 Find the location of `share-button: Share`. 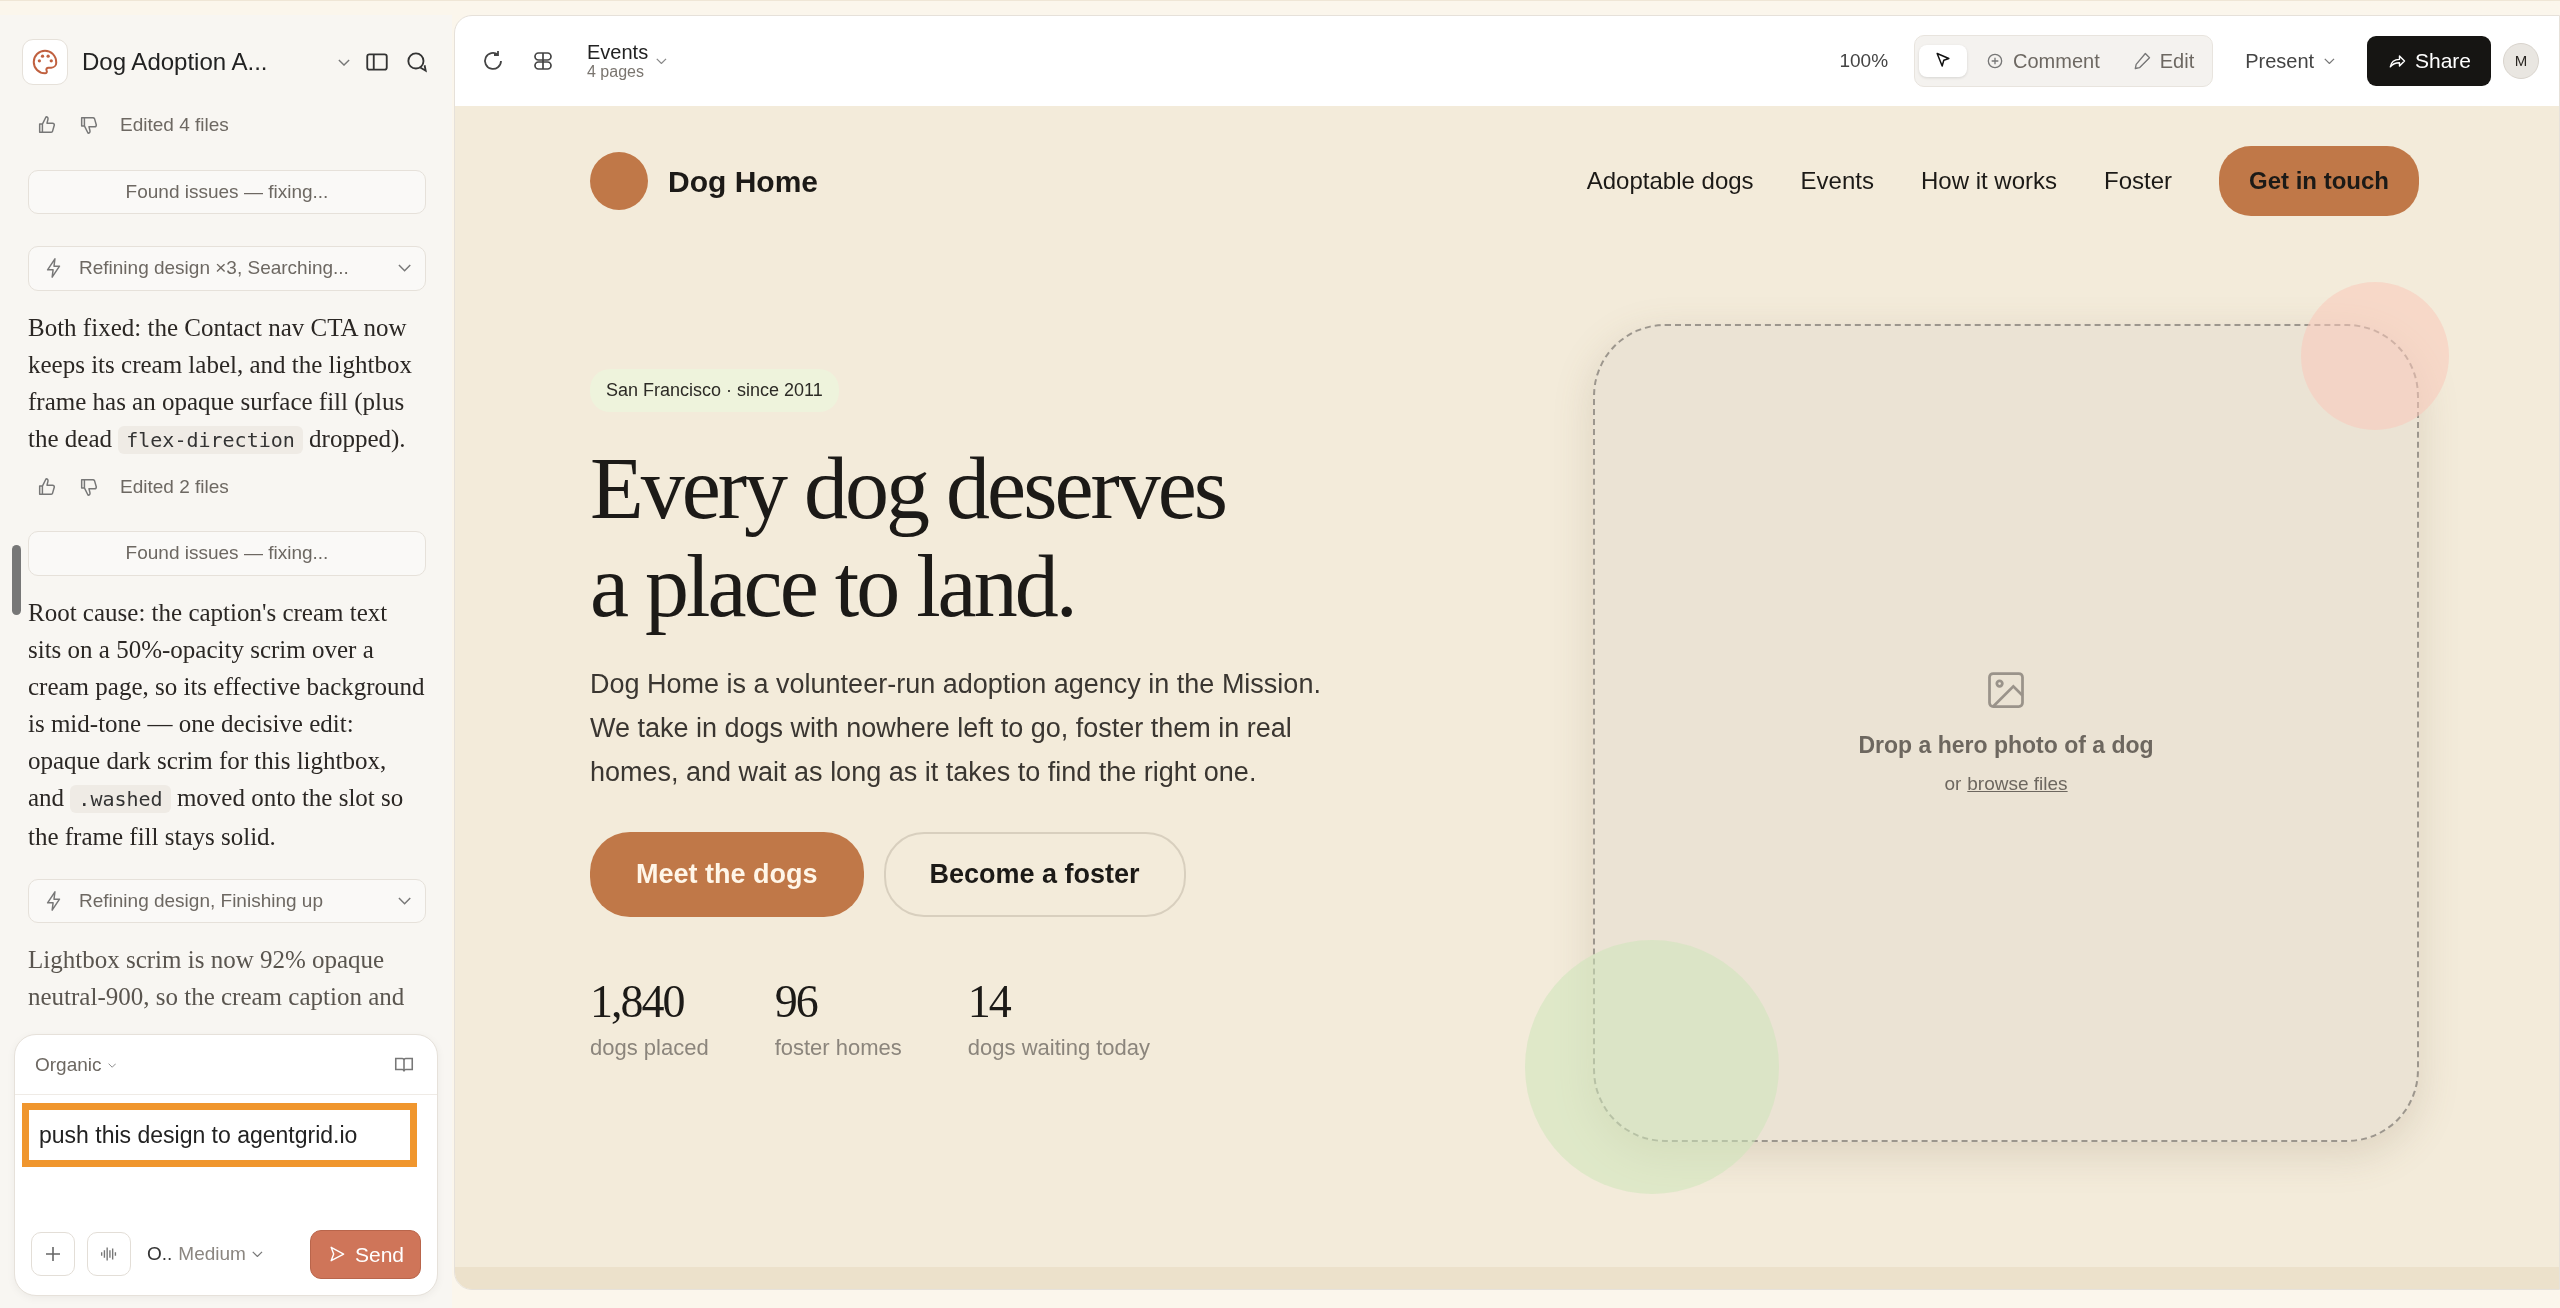

share-button: Share is located at coordinates (2428, 61).